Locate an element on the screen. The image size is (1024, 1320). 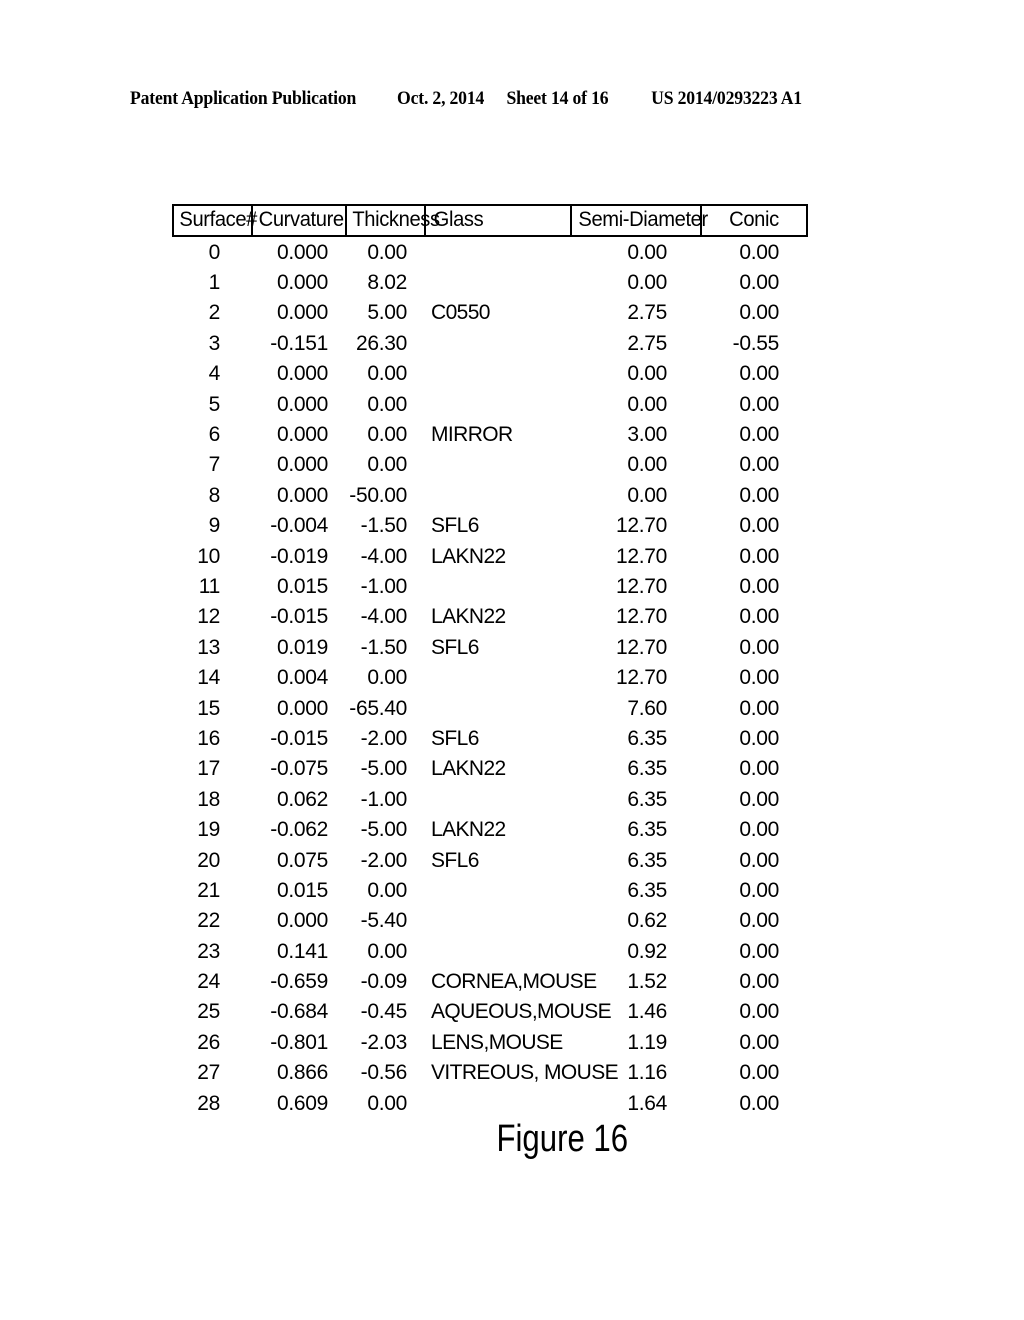
table-row: 23 0.141 0.00 0.92 0.00 is located at coordinates (490, 951).